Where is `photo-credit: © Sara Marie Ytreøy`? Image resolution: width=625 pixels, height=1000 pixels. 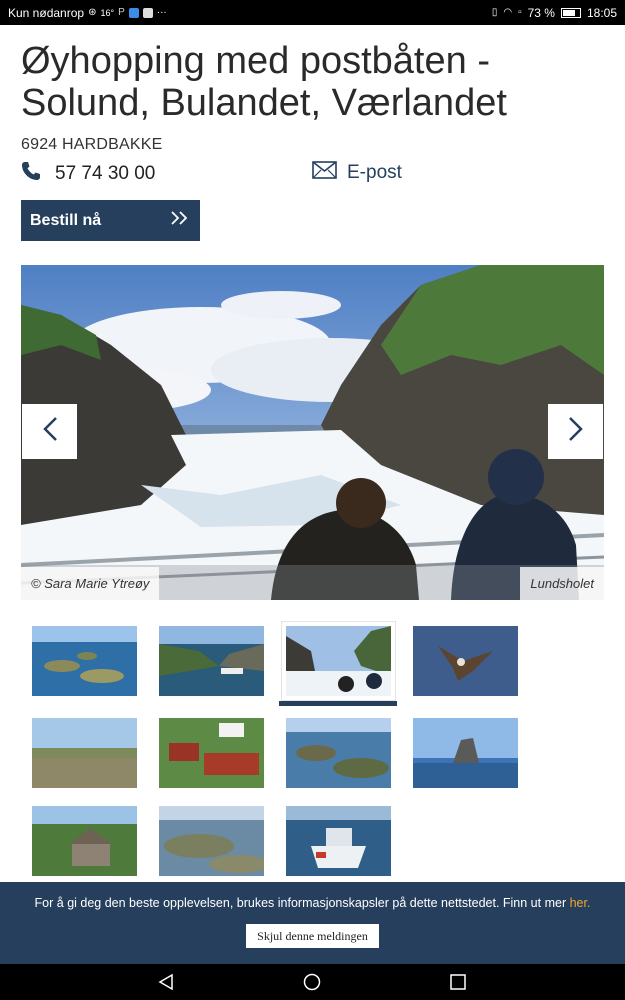
photo-credit: © Sara Marie Ytreøy is located at coordinates (90, 583).